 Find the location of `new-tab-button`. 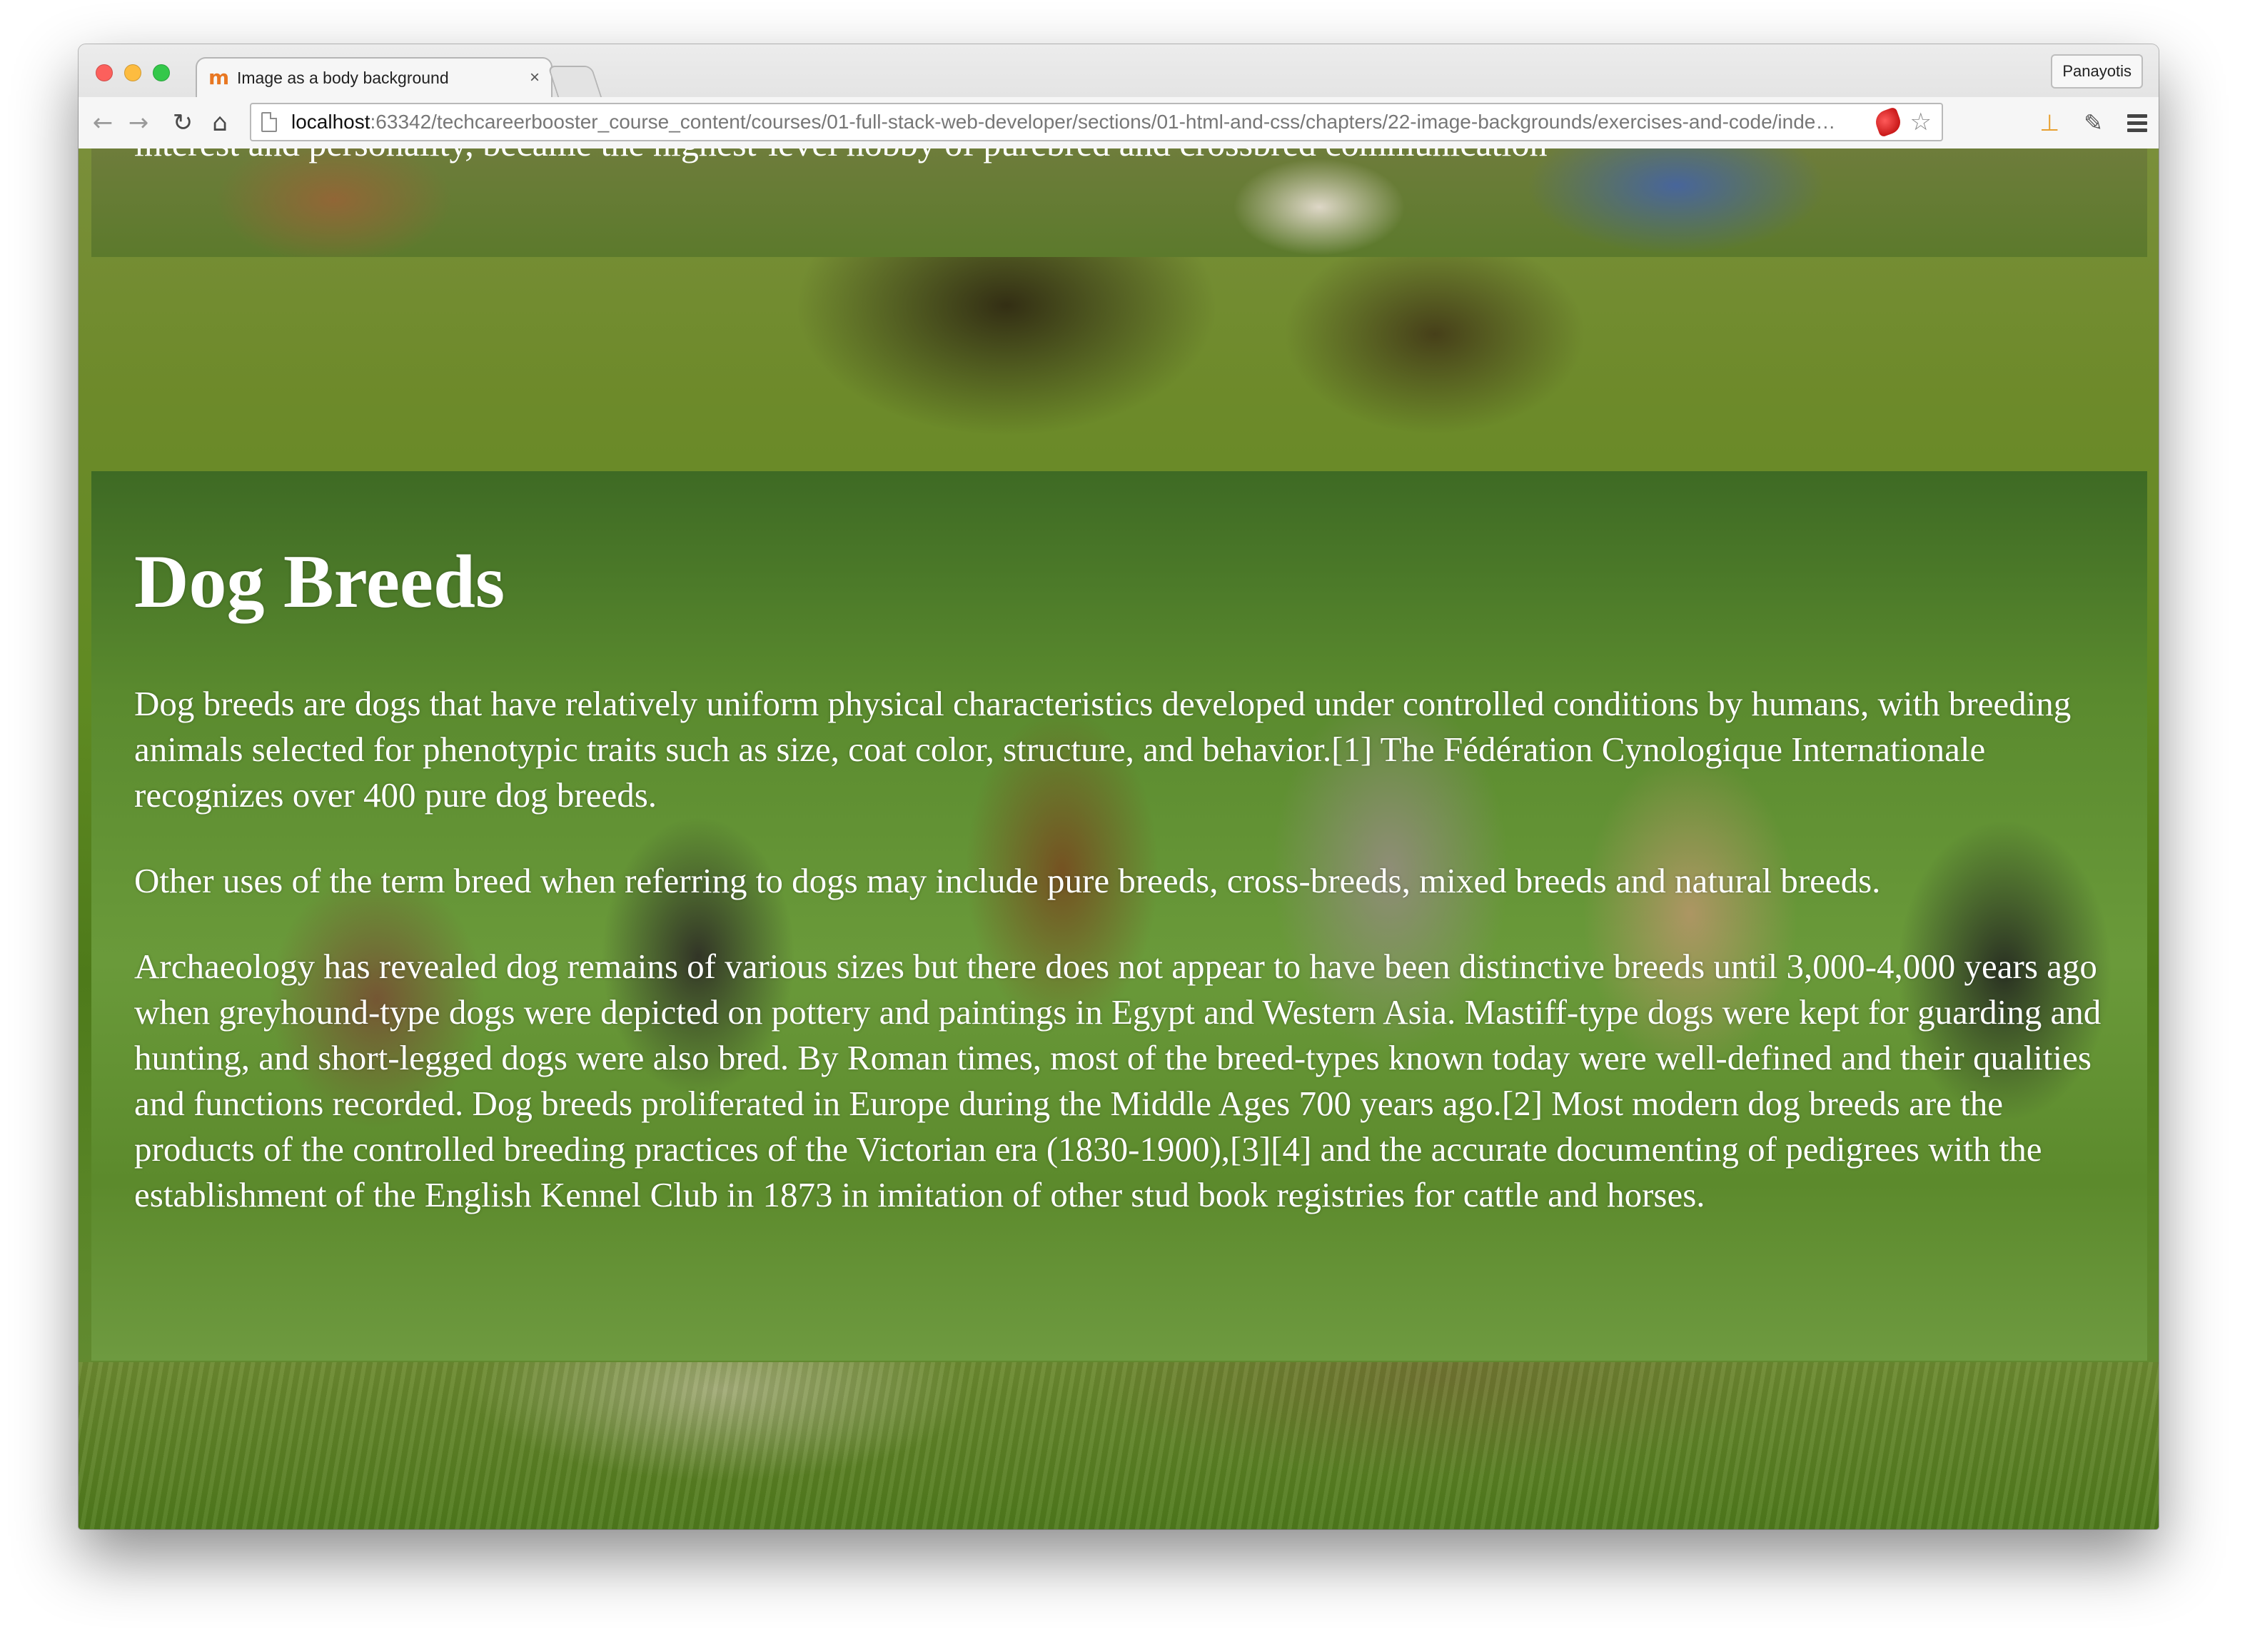

new-tab-button is located at coordinates (574, 82).